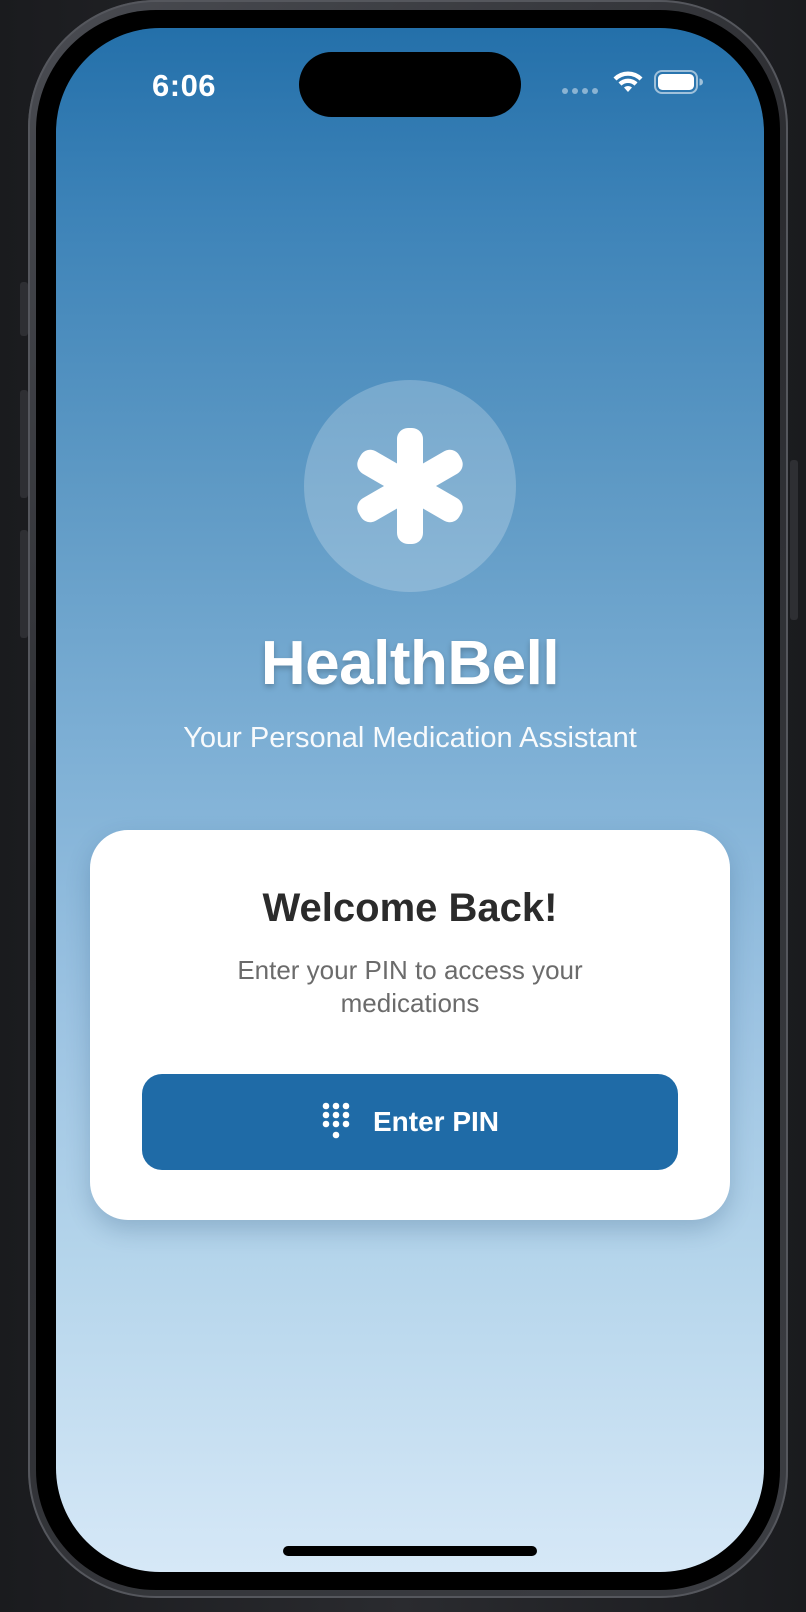  What do you see at coordinates (678, 82) in the screenshot?
I see `battery-icon` at bounding box center [678, 82].